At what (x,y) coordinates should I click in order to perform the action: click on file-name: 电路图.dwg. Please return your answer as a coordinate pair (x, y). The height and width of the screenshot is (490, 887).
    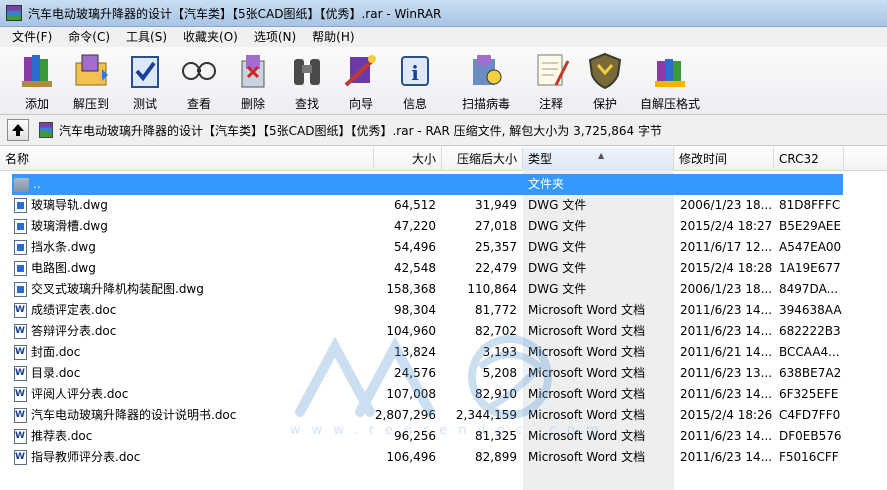
    Looking at the image, I should click on (63, 268).